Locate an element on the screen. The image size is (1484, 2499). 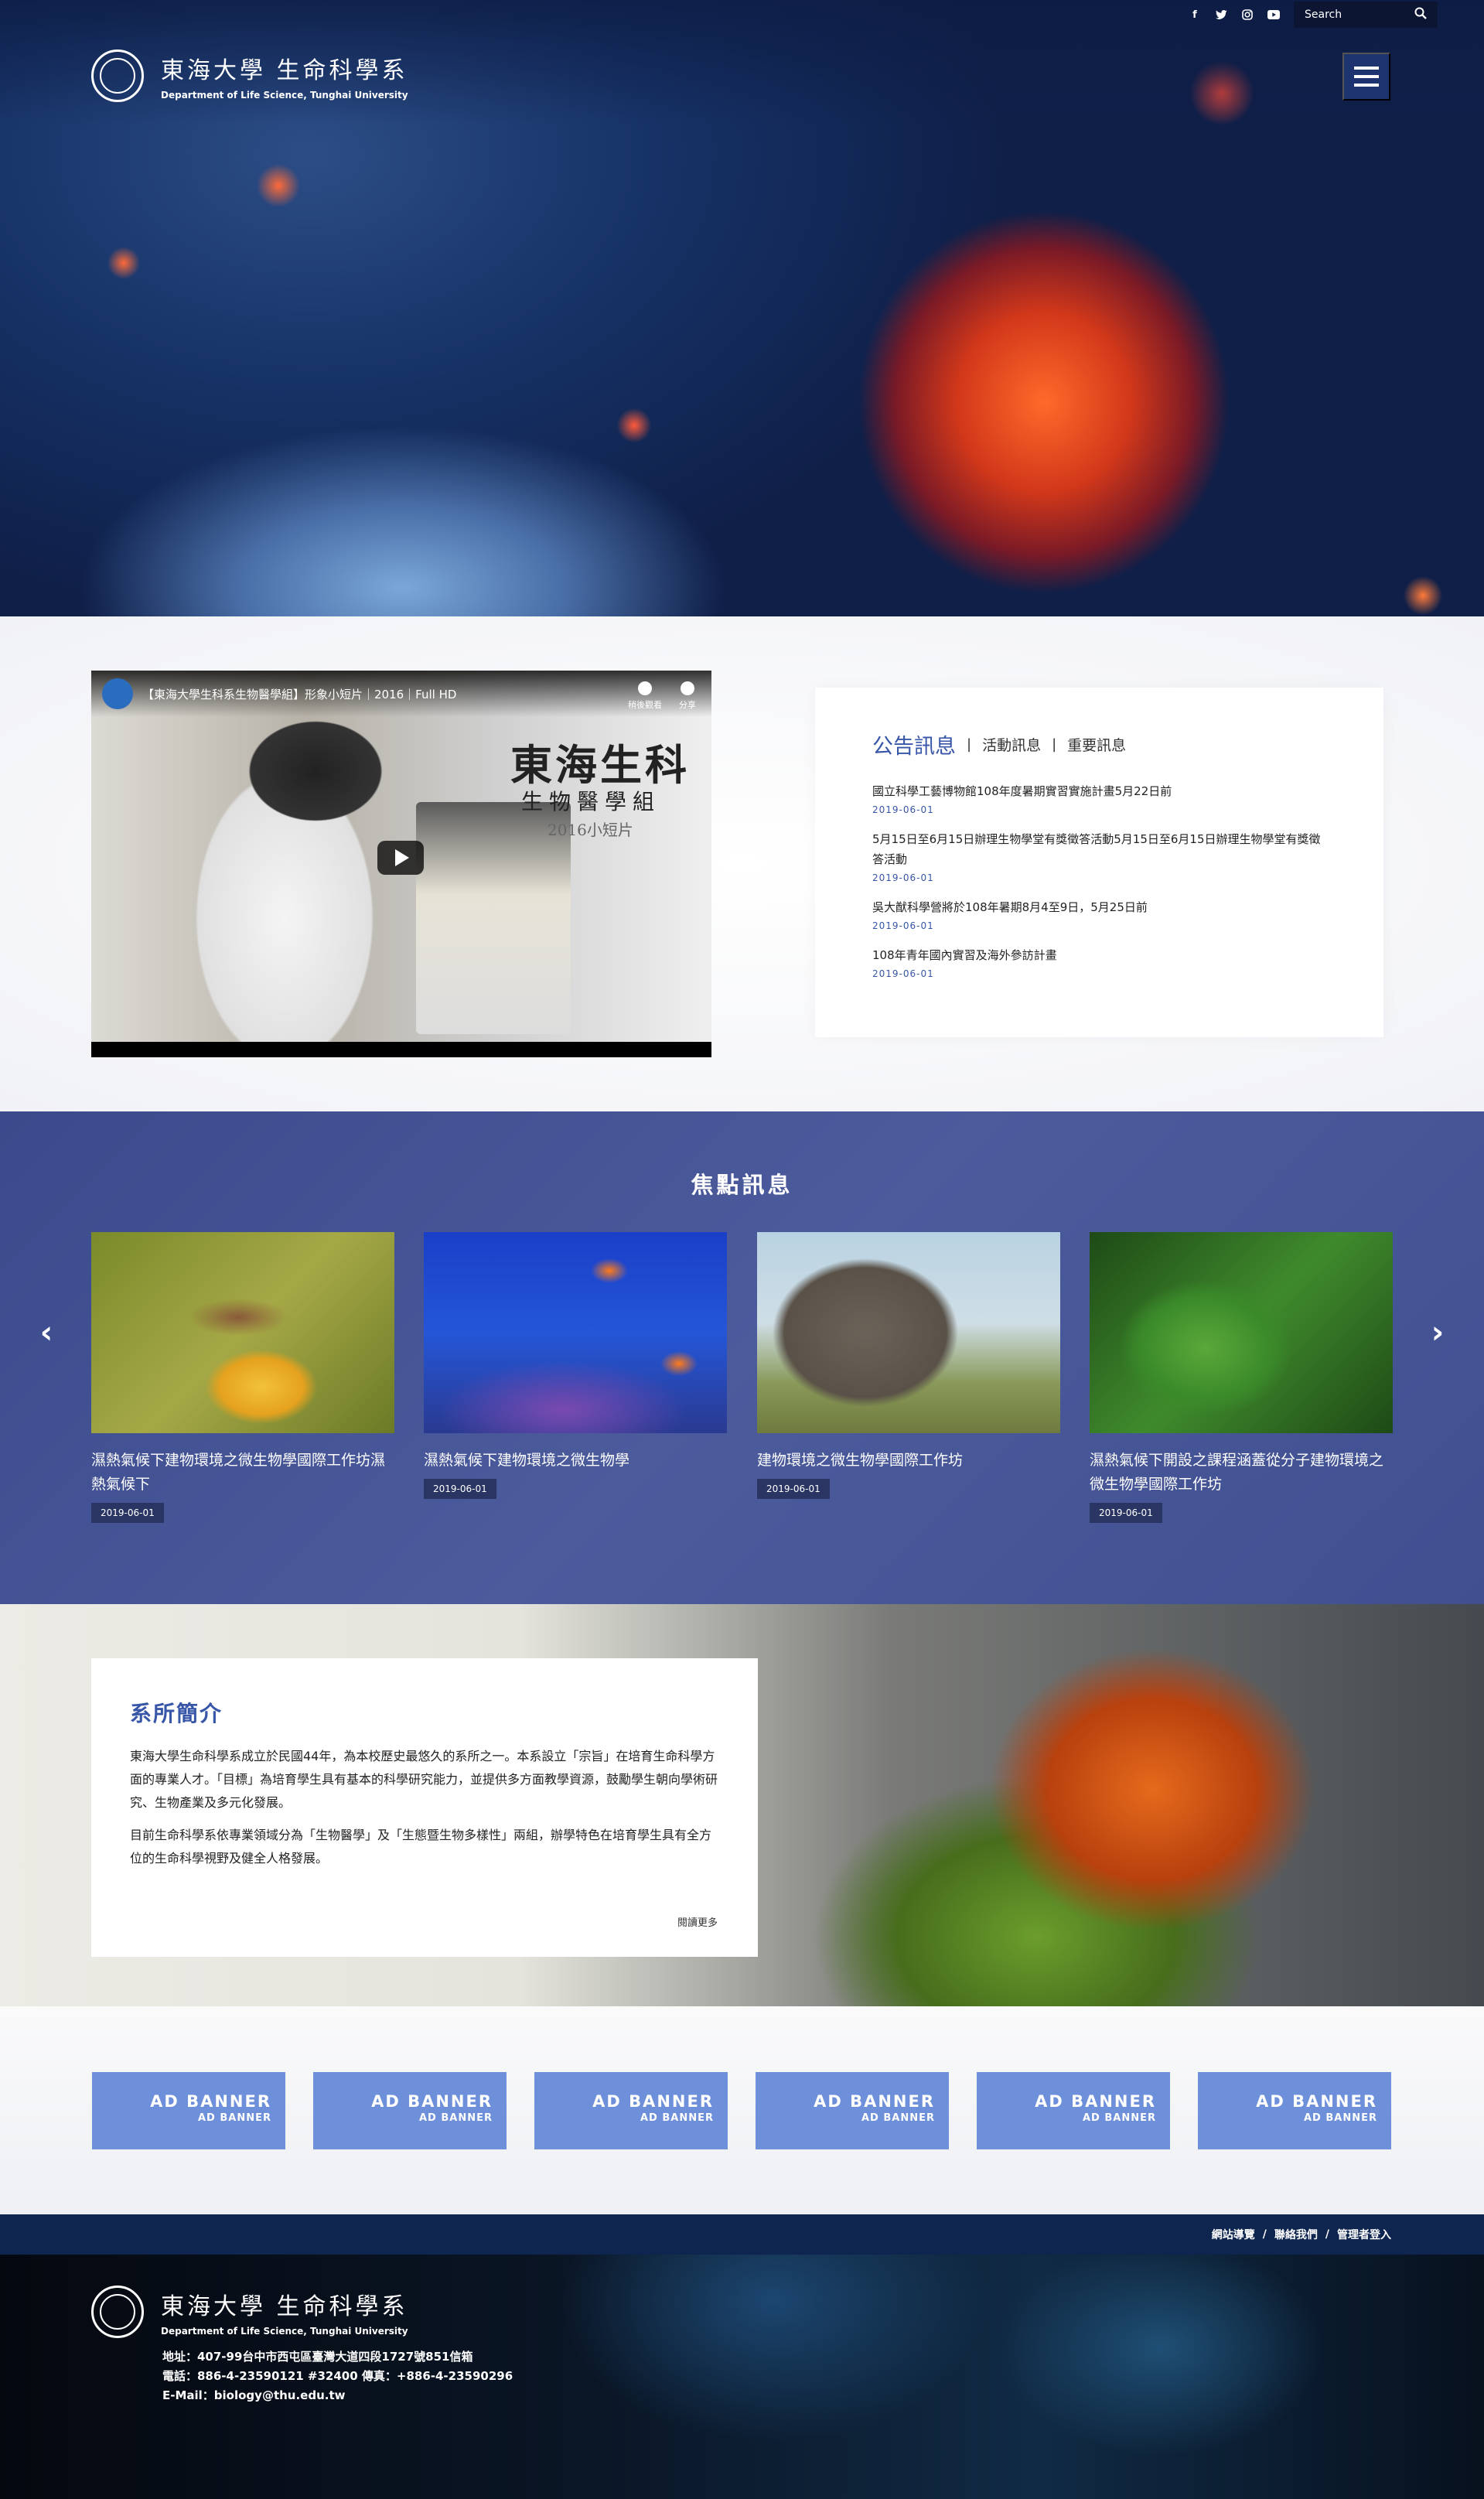
news-item: 國立科學工藝博物館108年度暑期實習實施計畫5月22日前 2019-06-01 is located at coordinates (1099, 798).